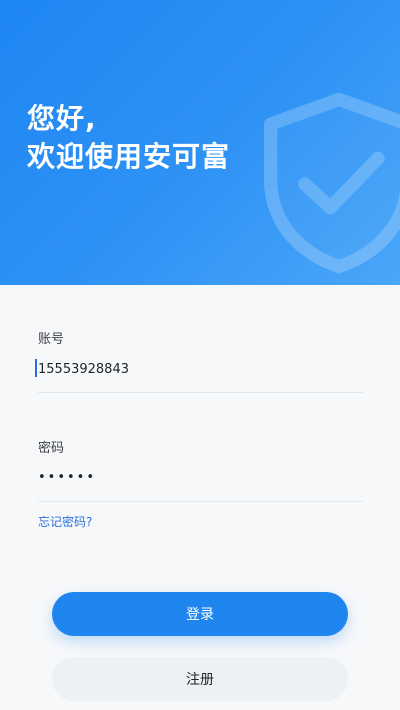 The image size is (400, 710). I want to click on account-divider, so click(200, 392).